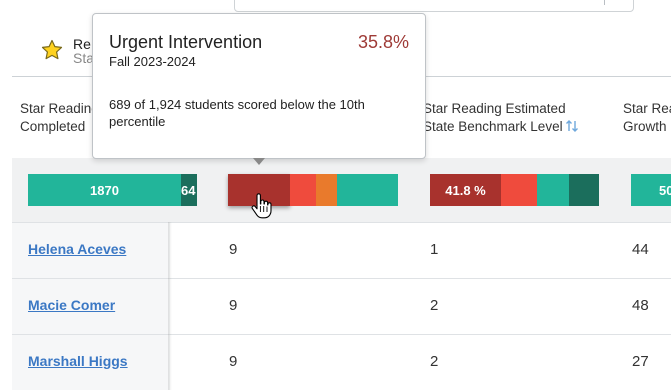 Image resolution: width=671 pixels, height=390 pixels. Describe the element at coordinates (341, 250) in the screenshot. I see `table-row: Helena Aceves 9 1 44` at that location.